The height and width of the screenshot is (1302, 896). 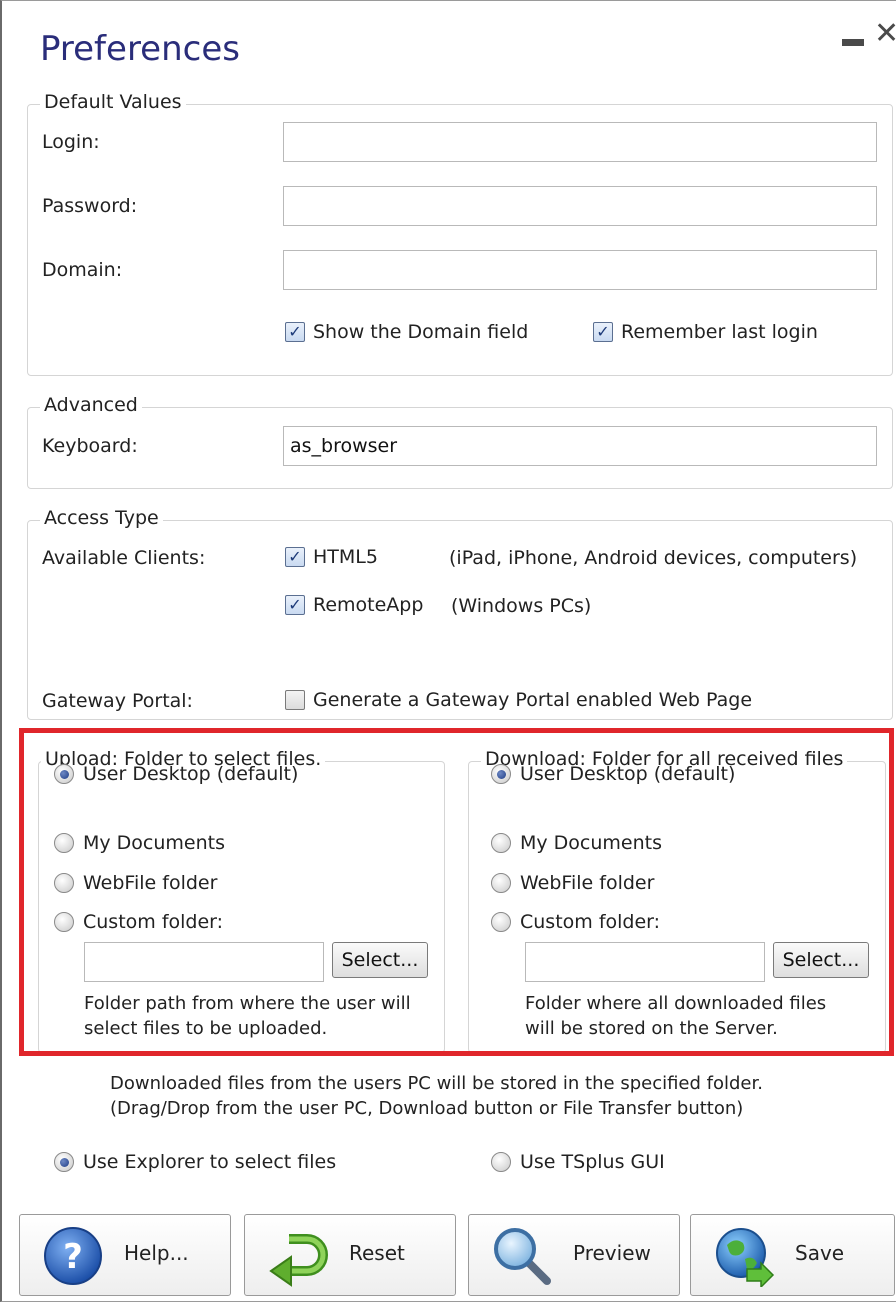 What do you see at coordinates (295, 332) in the screenshot?
I see `show-domain-check-box: ✓` at bounding box center [295, 332].